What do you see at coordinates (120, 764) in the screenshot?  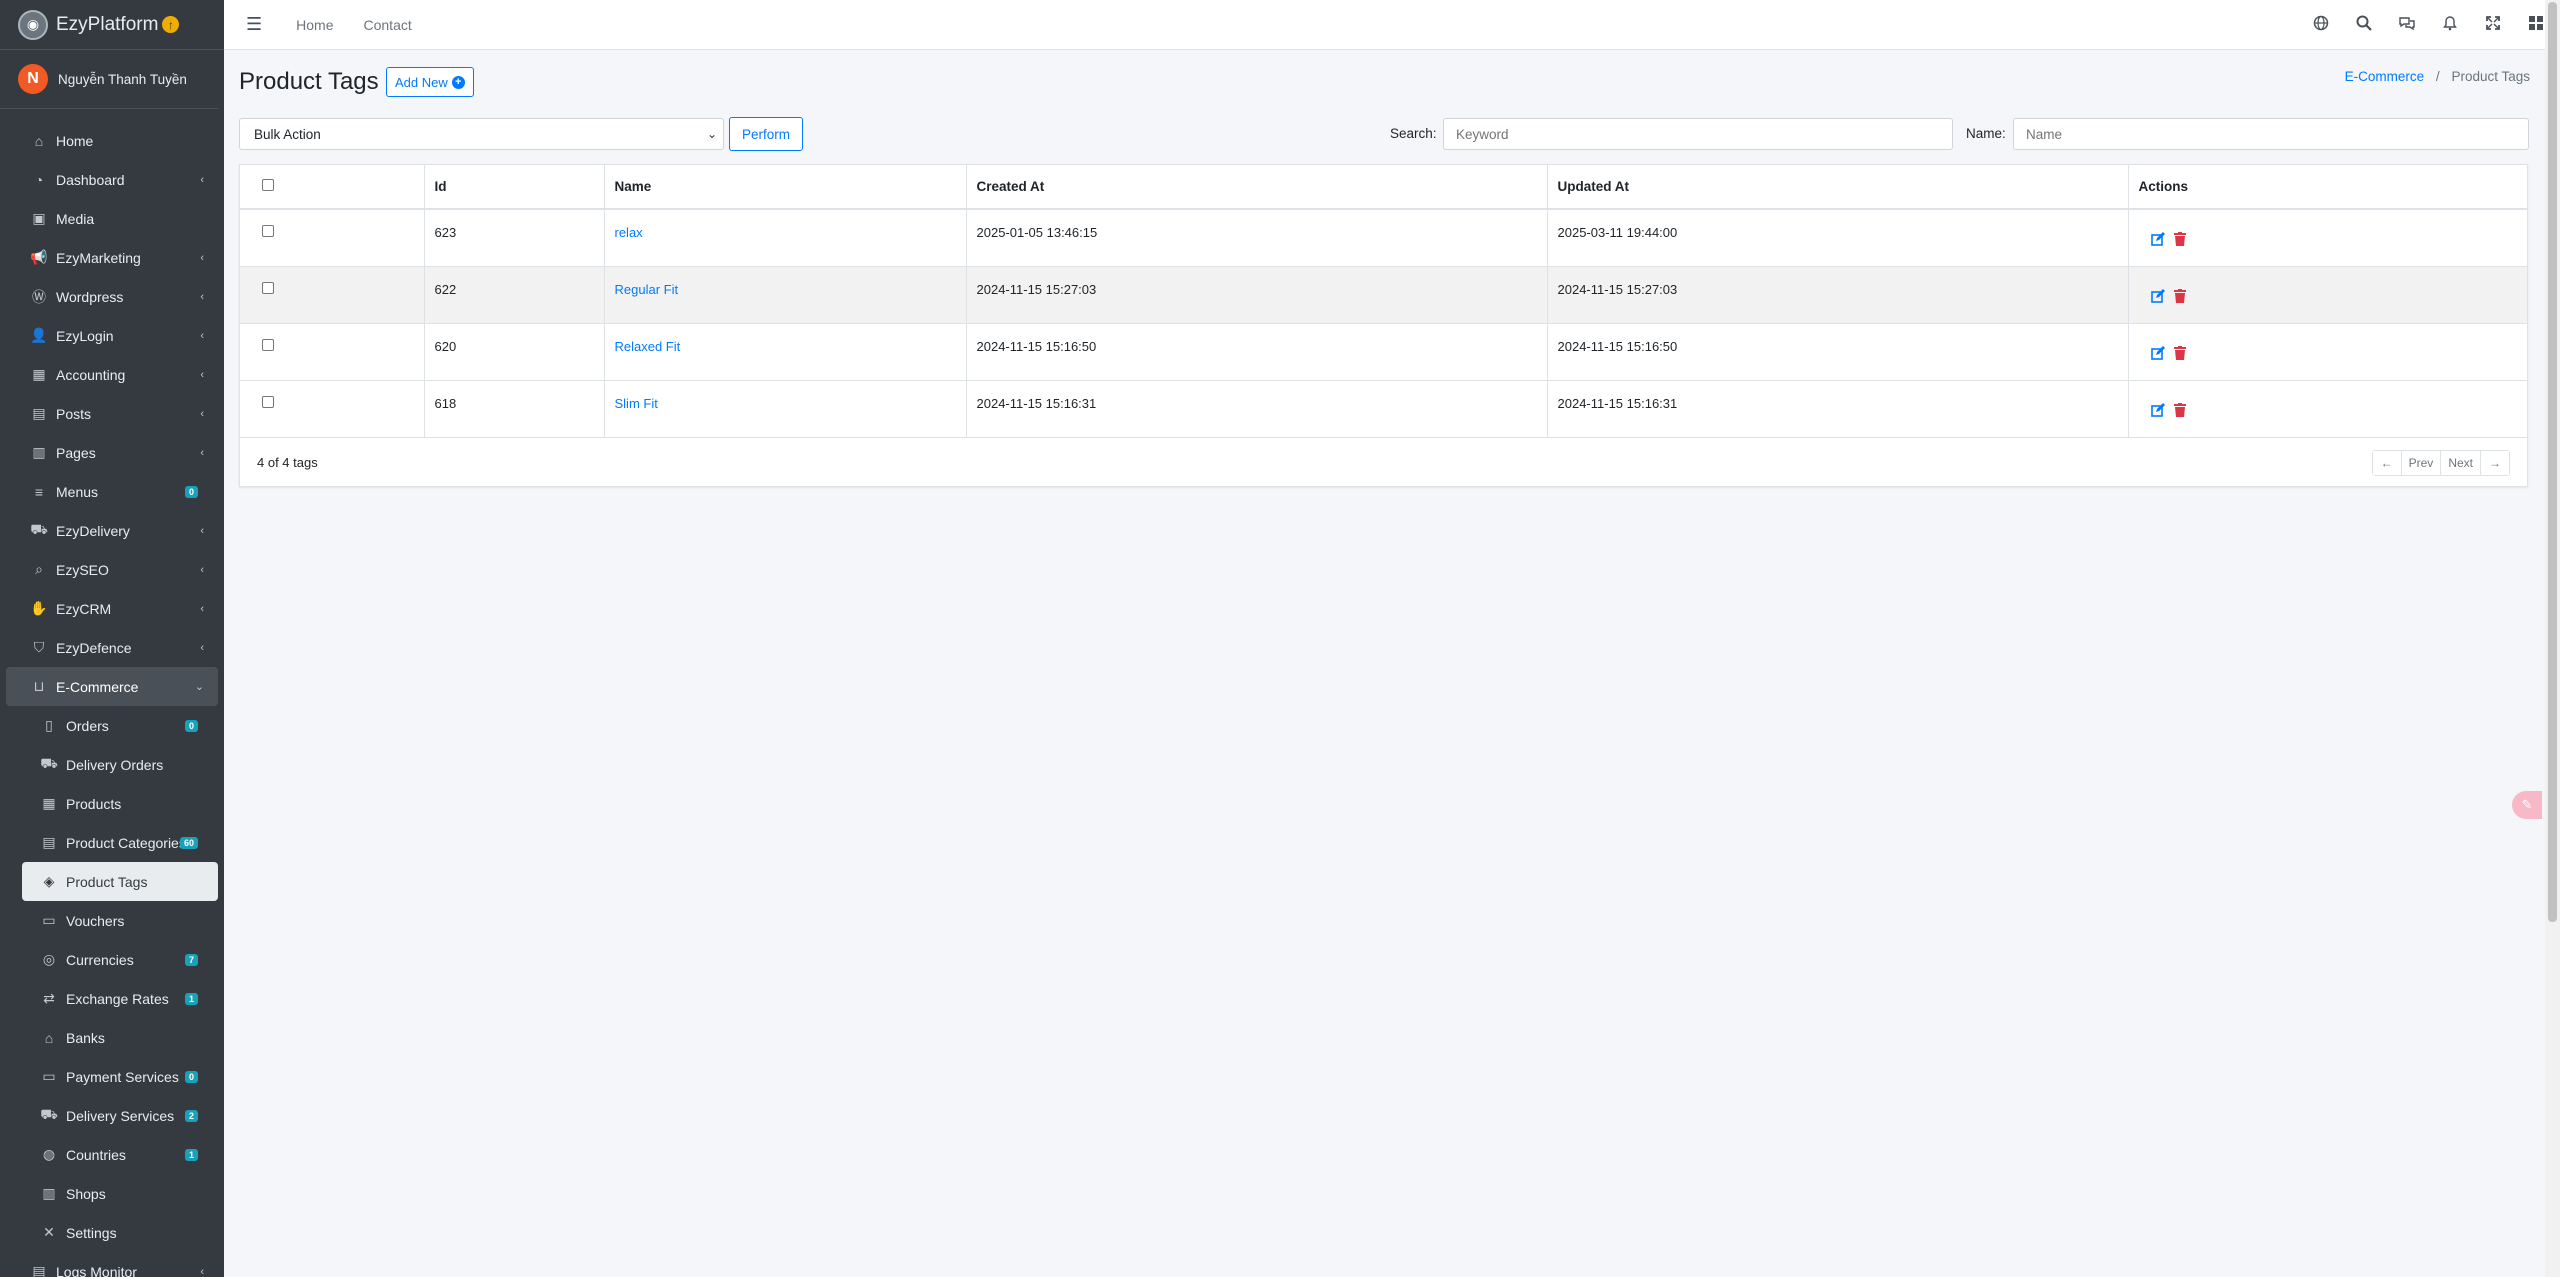 I see `sidebar-item-delivery-orders: ⛟ Delivery Orders` at bounding box center [120, 764].